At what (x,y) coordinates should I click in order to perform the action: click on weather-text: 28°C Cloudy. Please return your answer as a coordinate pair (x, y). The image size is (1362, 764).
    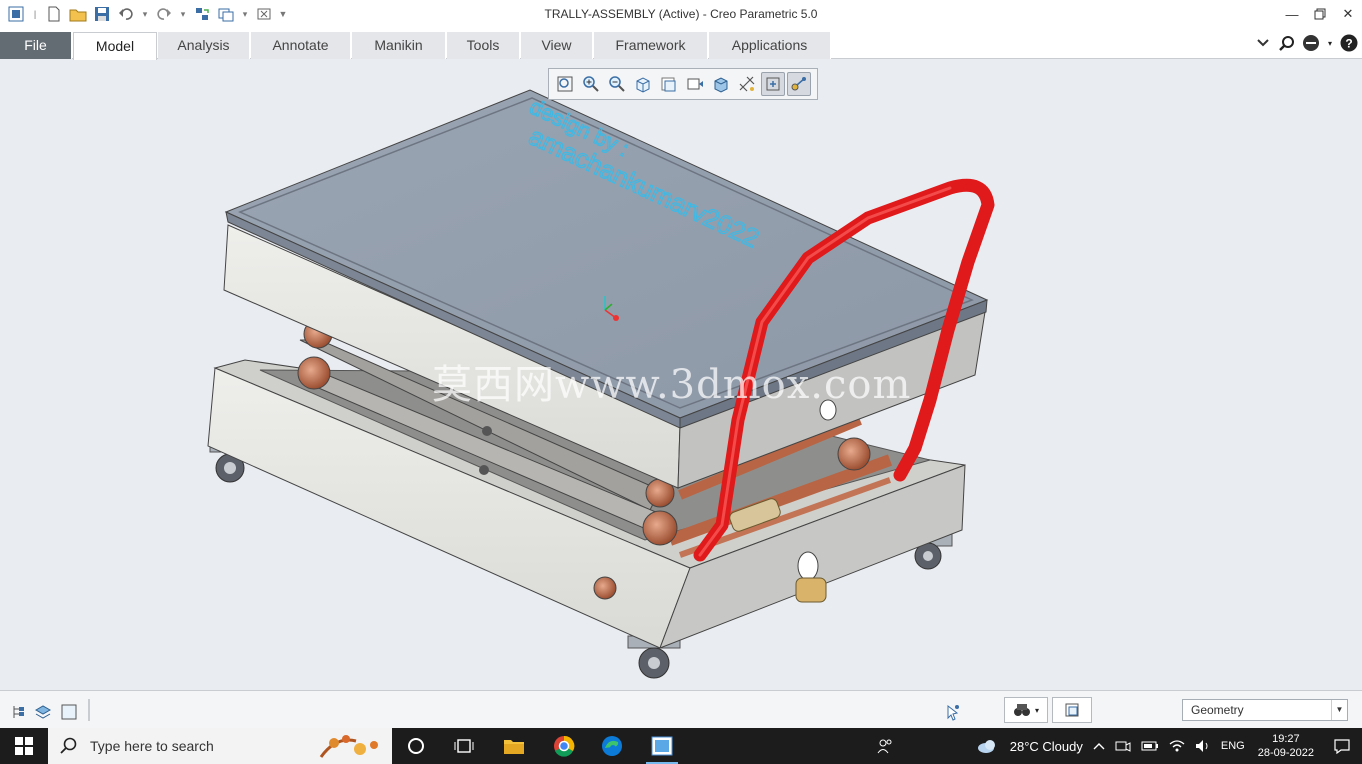
    Looking at the image, I should click on (1046, 746).